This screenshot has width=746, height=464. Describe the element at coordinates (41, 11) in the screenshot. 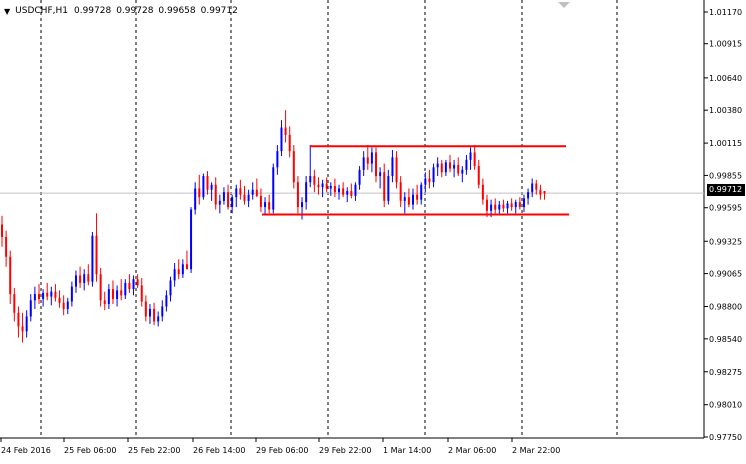

I see `symbol-label: USDCHF,H1` at that location.